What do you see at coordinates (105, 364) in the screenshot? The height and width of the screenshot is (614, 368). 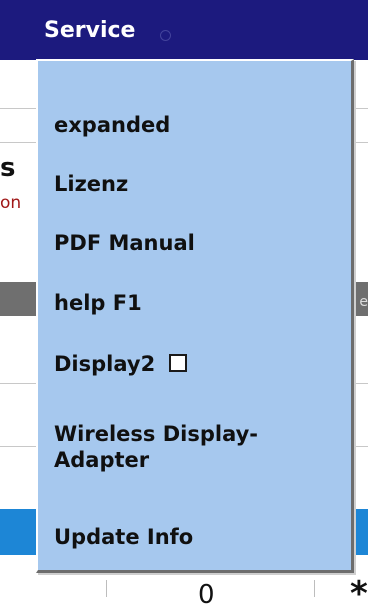 I see `menu-item-display2-label: Display2` at bounding box center [105, 364].